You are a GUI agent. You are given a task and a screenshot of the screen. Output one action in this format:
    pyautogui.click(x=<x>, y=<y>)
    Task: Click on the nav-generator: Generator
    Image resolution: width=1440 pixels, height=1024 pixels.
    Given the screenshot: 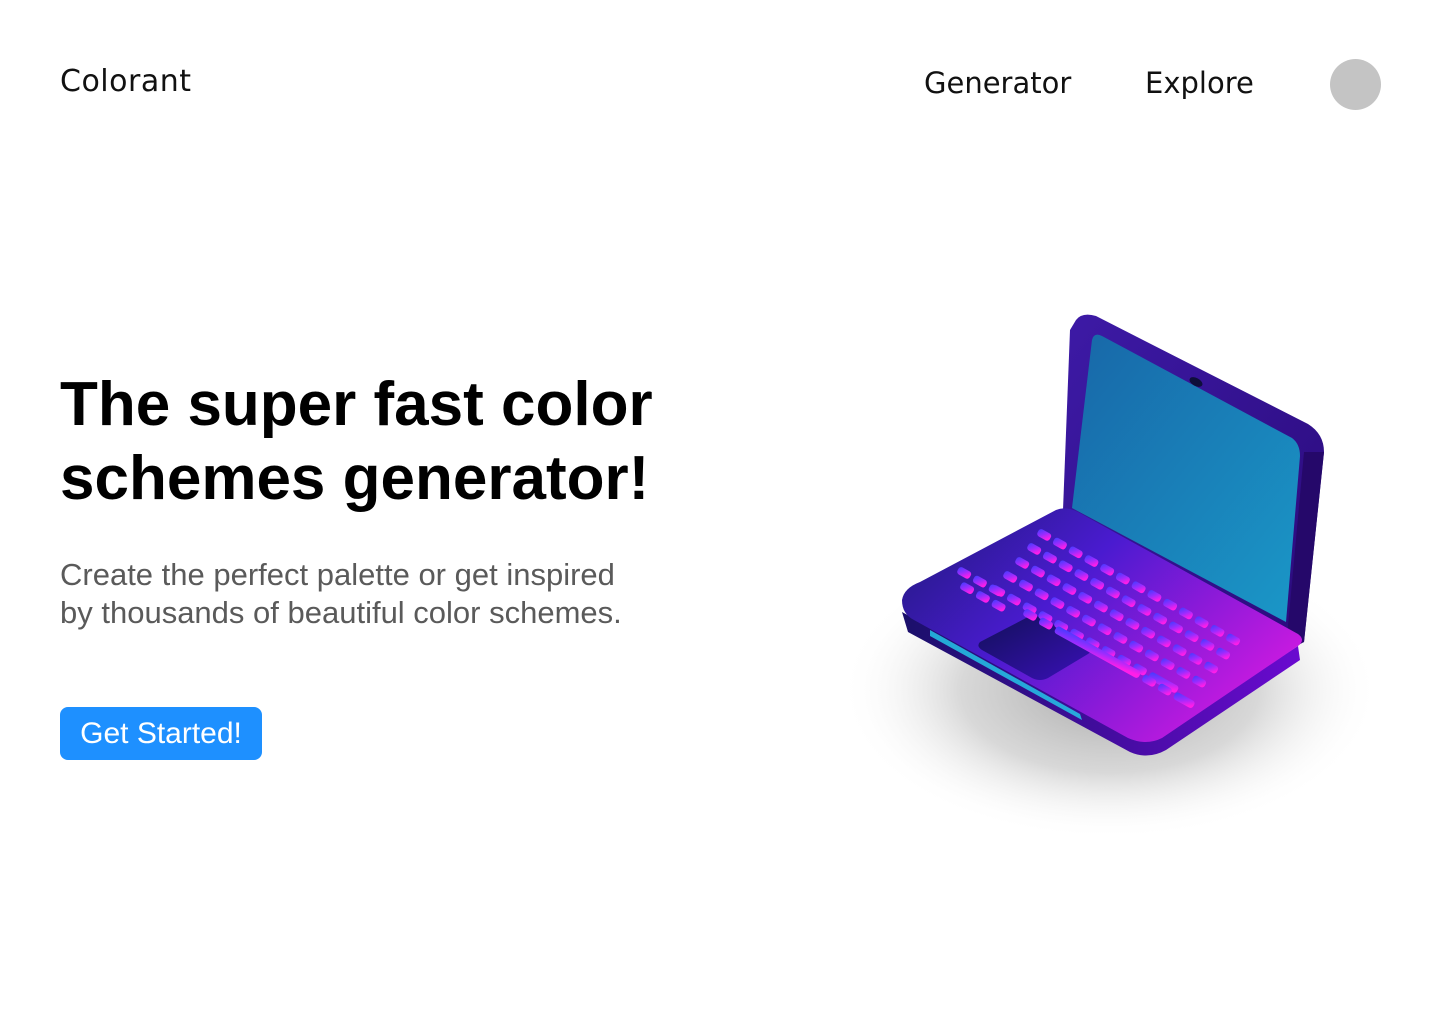 What is the action you would take?
    pyautogui.click(x=997, y=83)
    